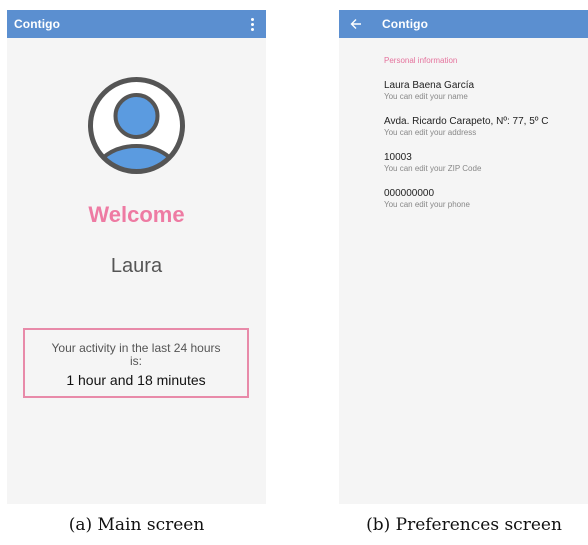 This screenshot has height=545, width=588. What do you see at coordinates (433, 168) in the screenshot?
I see `pref-summary: You can edit your ZIP Code` at bounding box center [433, 168].